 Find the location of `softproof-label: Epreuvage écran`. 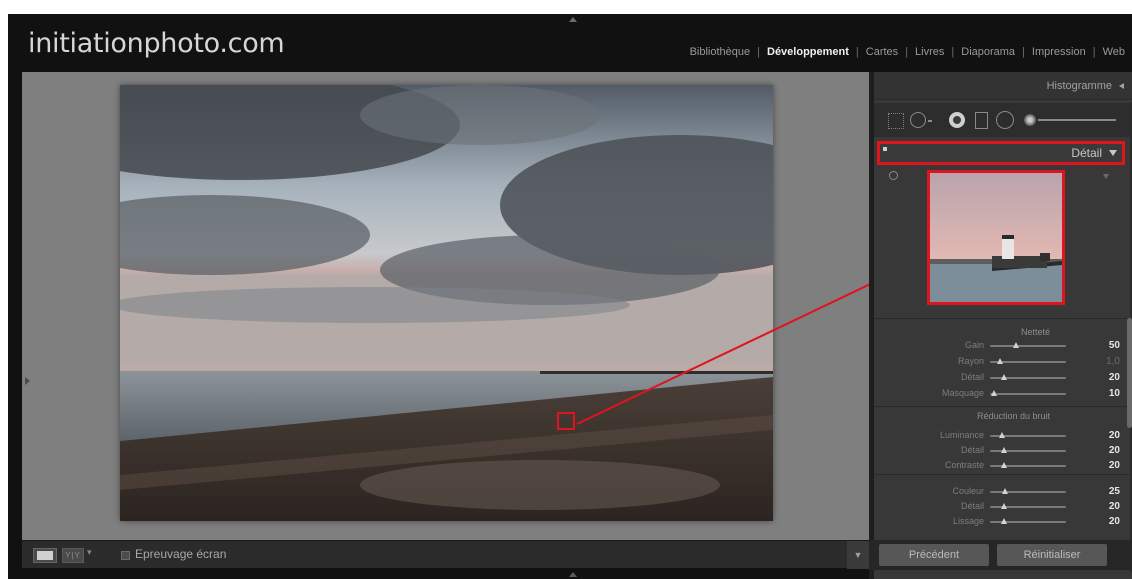

softproof-label: Epreuvage écran is located at coordinates (181, 554).